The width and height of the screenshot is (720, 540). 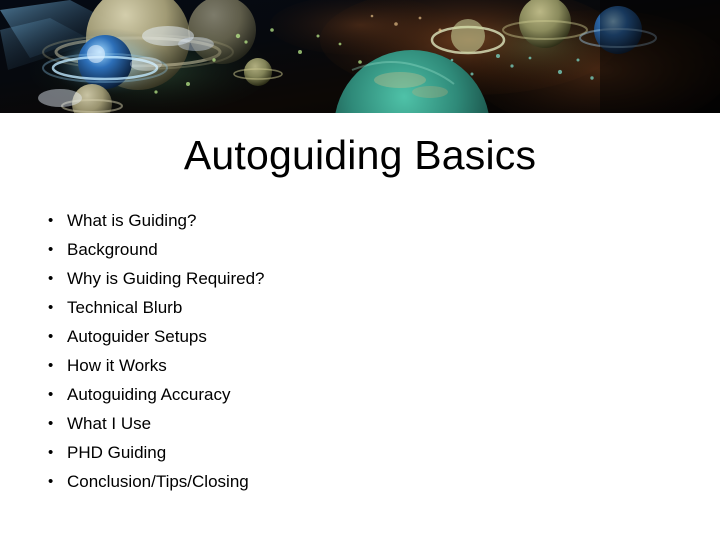 What do you see at coordinates (364, 452) in the screenshot?
I see `list-item: • PHD Guiding` at bounding box center [364, 452].